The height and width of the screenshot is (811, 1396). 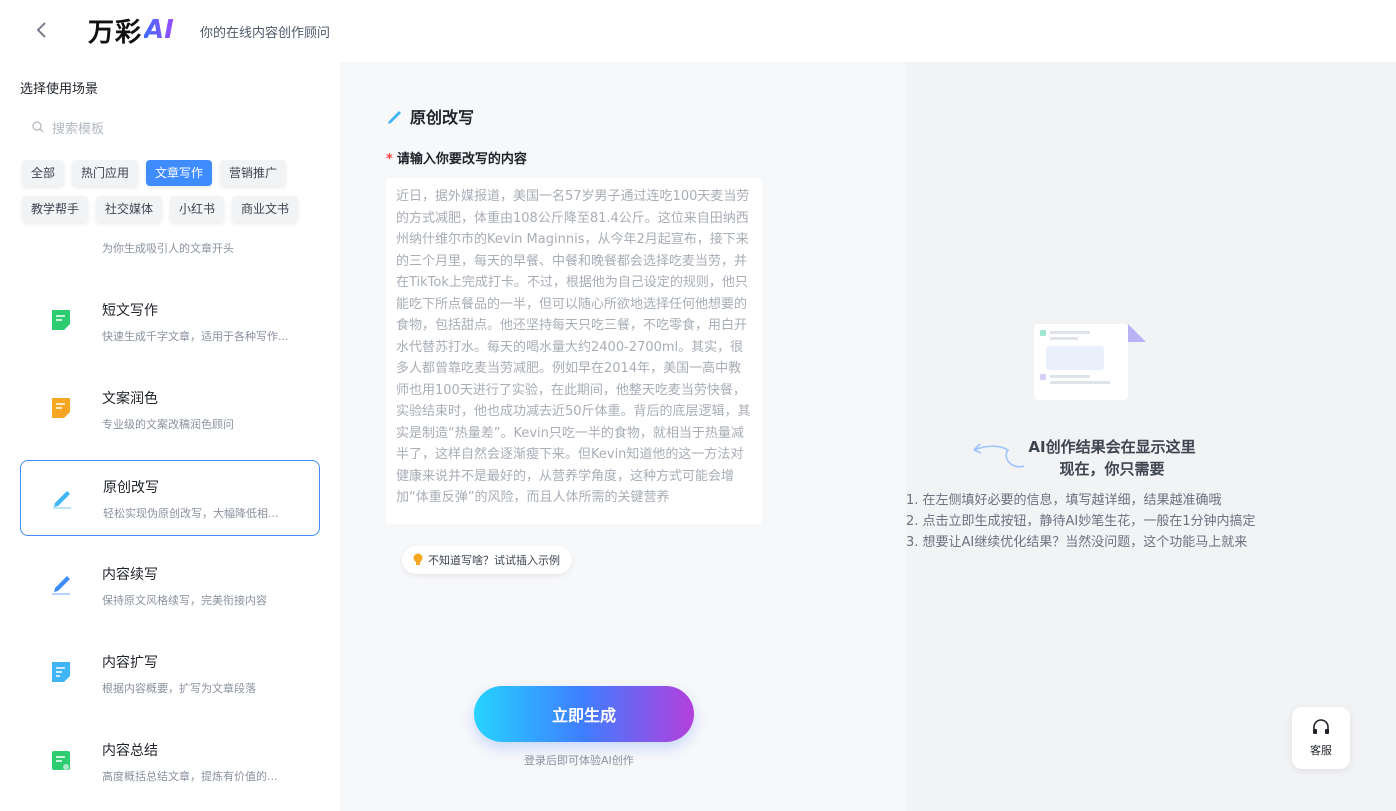 I want to click on scene-item-polish: 文案润色 专业级的文案改稿润色顾问, so click(x=170, y=410).